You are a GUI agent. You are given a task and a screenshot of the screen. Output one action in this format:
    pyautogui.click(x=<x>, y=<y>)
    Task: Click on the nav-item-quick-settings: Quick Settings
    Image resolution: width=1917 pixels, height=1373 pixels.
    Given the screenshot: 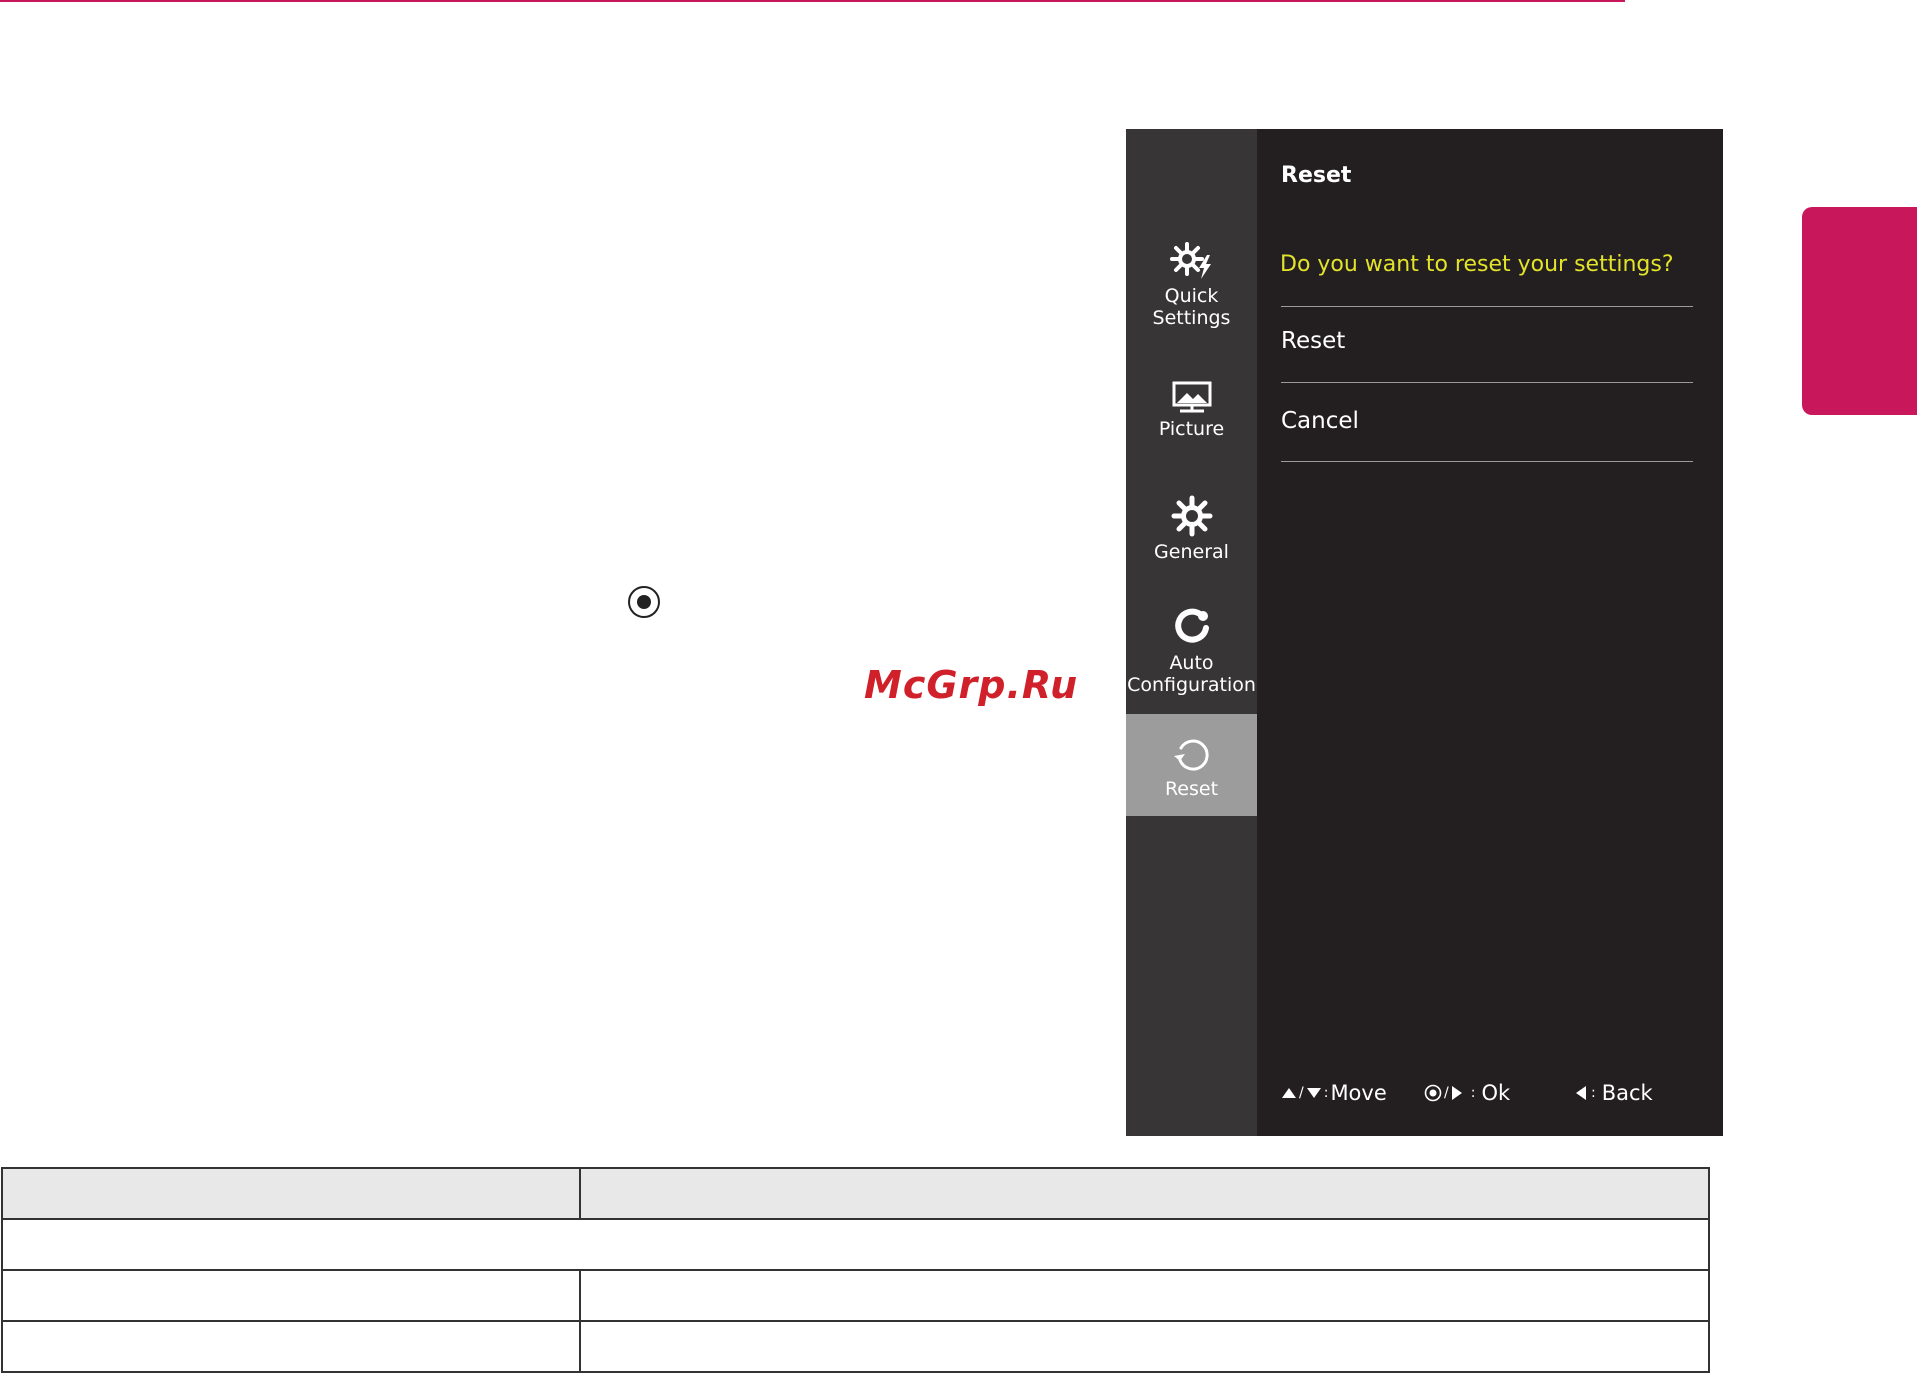 What is the action you would take?
    pyautogui.click(x=1191, y=297)
    